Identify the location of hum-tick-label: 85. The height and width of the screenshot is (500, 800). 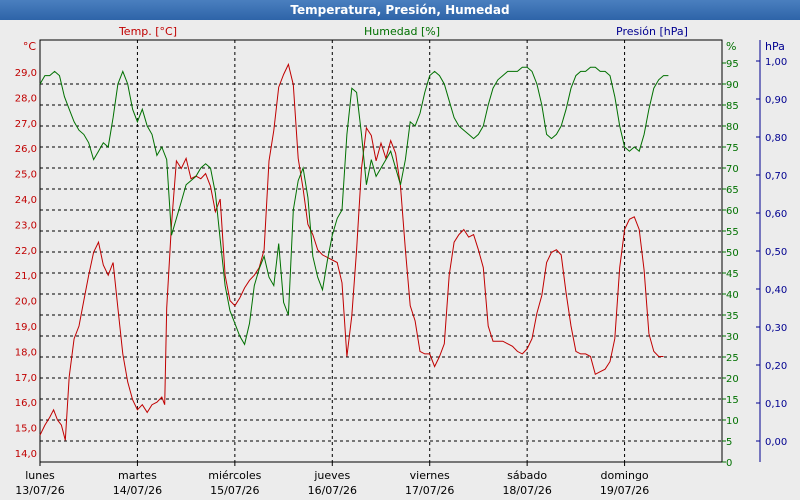
(732, 106).